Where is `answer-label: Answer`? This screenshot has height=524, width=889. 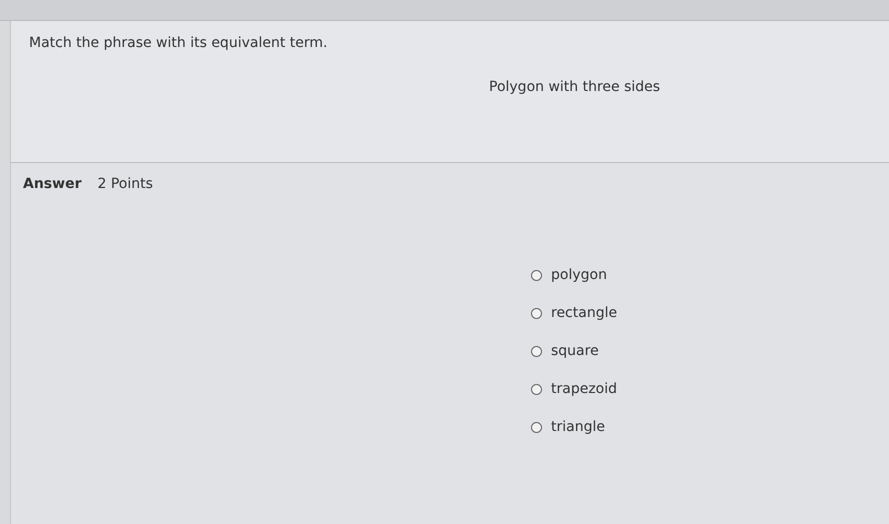
answer-label: Answer is located at coordinates (52, 184).